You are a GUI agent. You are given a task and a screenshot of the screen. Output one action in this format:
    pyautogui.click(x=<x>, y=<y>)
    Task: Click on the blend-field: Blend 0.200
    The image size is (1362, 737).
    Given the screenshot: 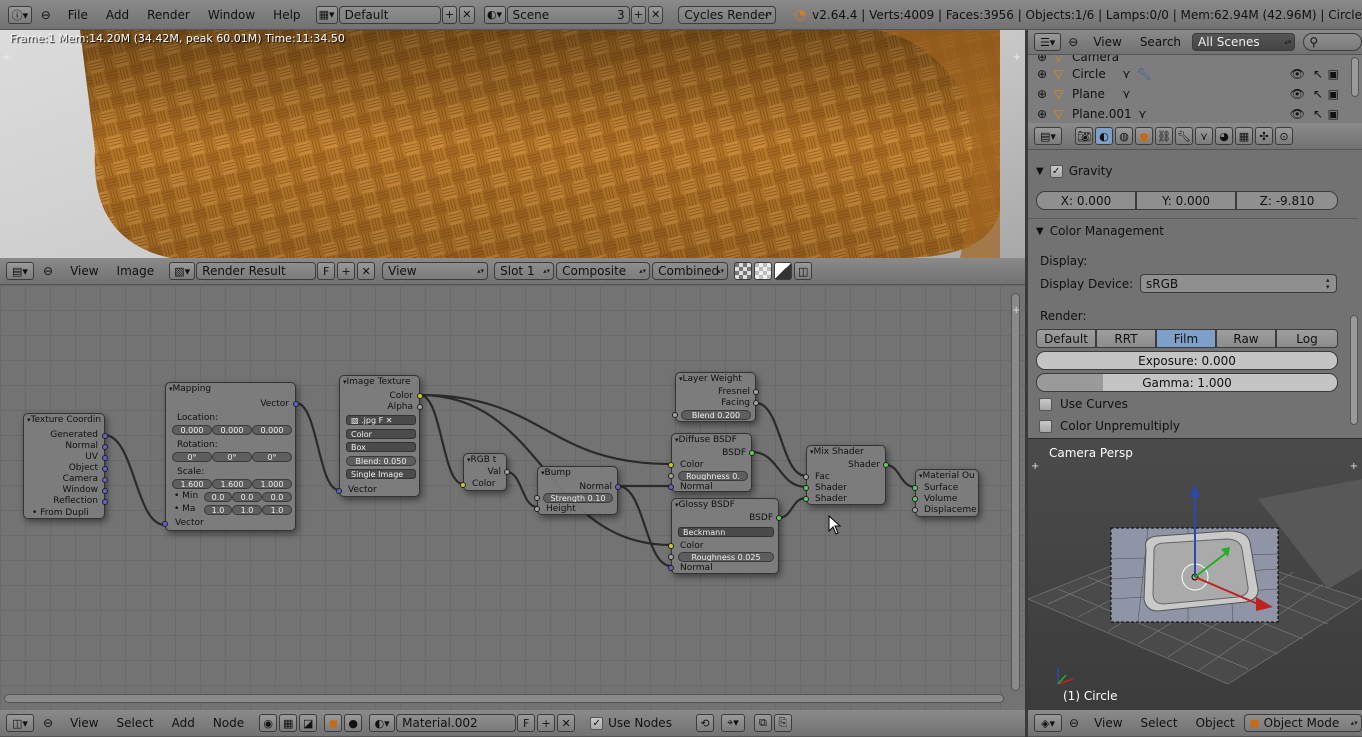 What is the action you would take?
    pyautogui.click(x=716, y=415)
    